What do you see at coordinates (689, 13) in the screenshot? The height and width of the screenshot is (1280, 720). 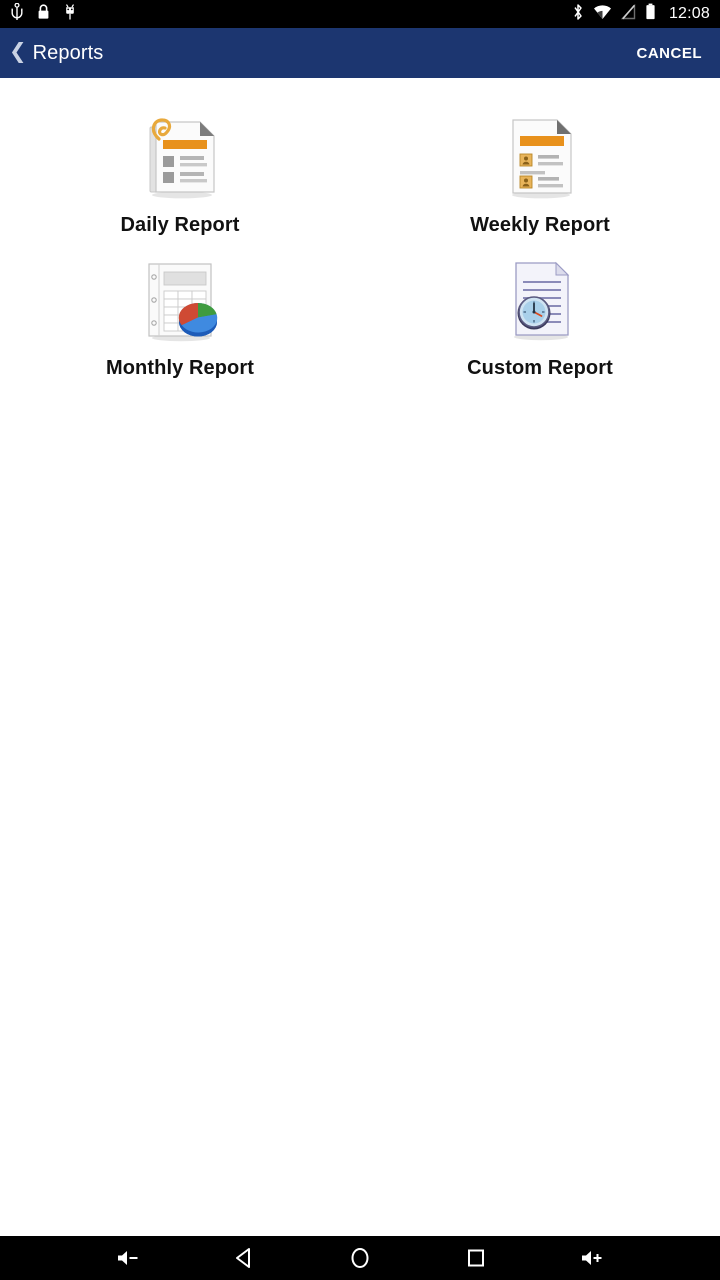 I see `status-bar-clock: 12:08` at bounding box center [689, 13].